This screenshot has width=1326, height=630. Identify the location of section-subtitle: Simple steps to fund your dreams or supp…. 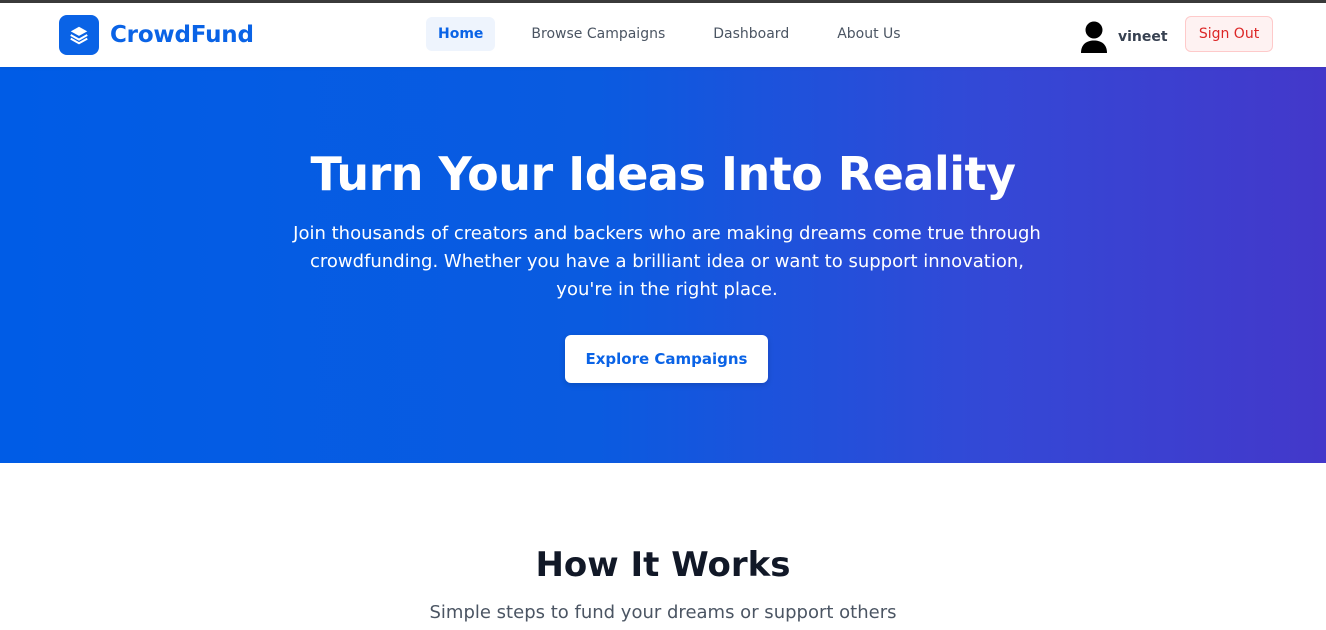
(663, 612).